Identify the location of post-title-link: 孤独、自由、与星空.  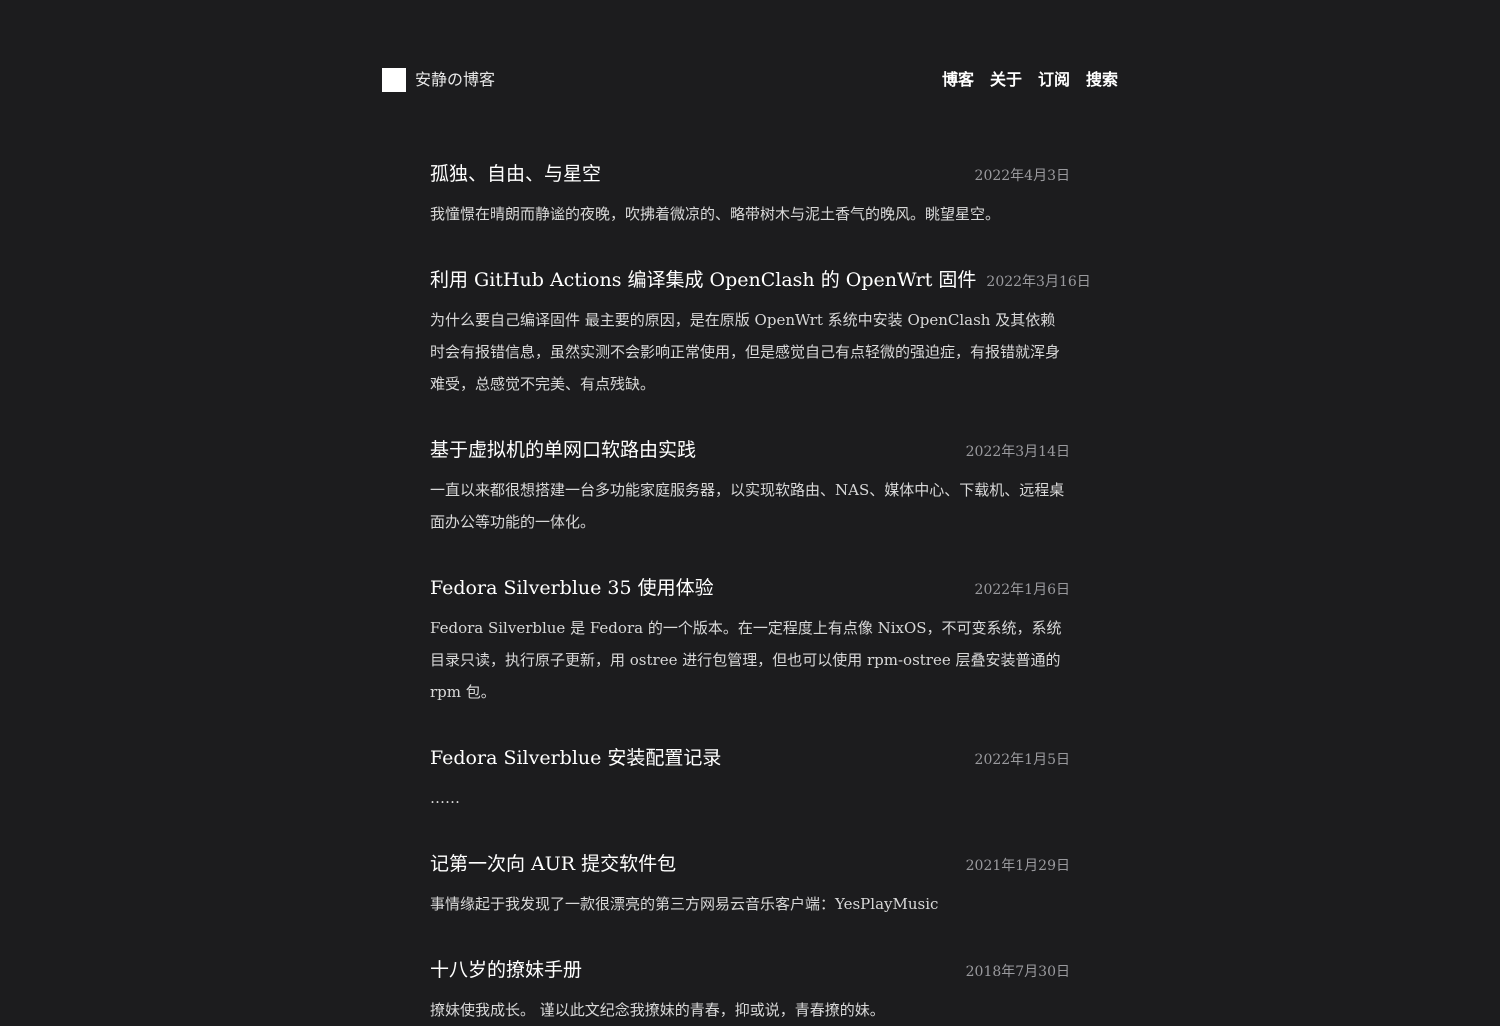
(515, 174).